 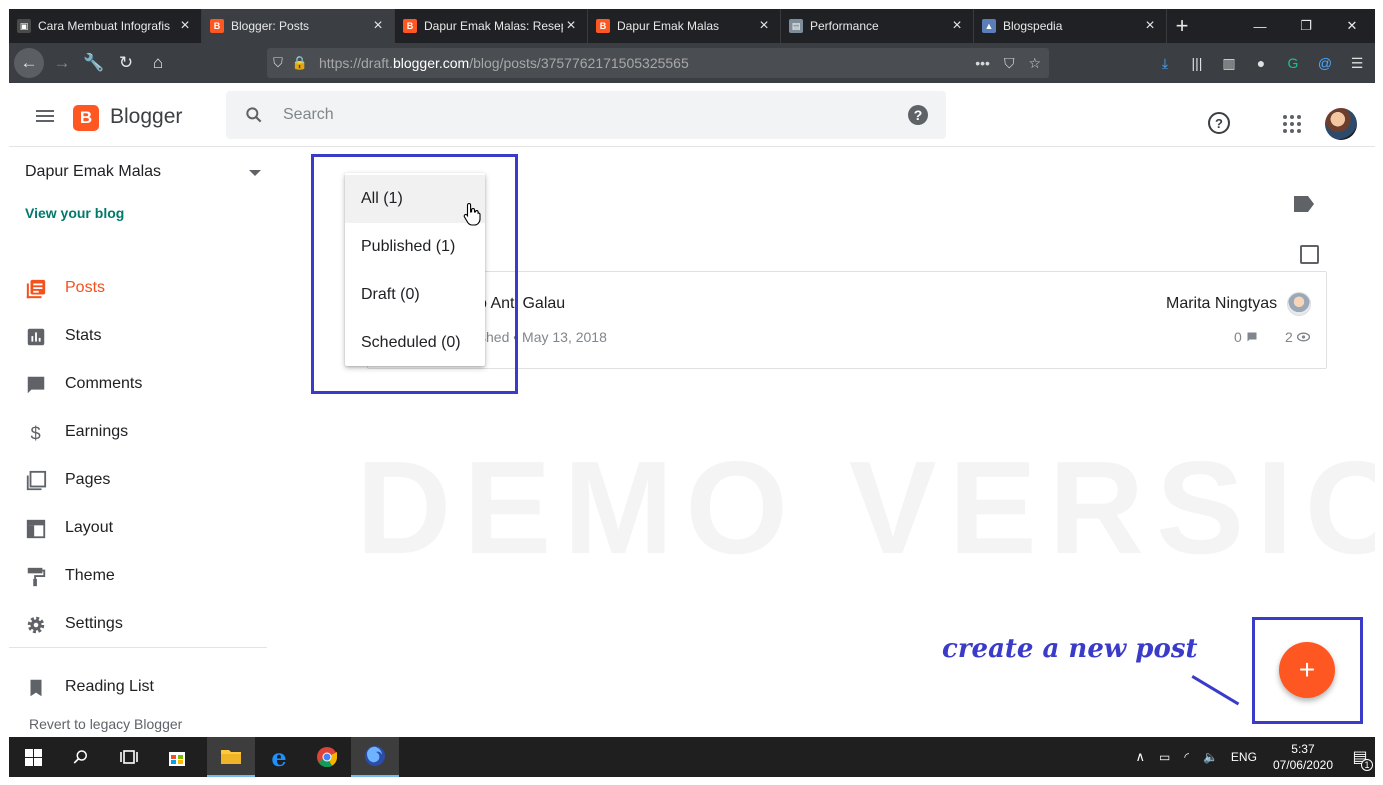 What do you see at coordinates (74, 213) in the screenshot?
I see `view-blog-link: View your blog` at bounding box center [74, 213].